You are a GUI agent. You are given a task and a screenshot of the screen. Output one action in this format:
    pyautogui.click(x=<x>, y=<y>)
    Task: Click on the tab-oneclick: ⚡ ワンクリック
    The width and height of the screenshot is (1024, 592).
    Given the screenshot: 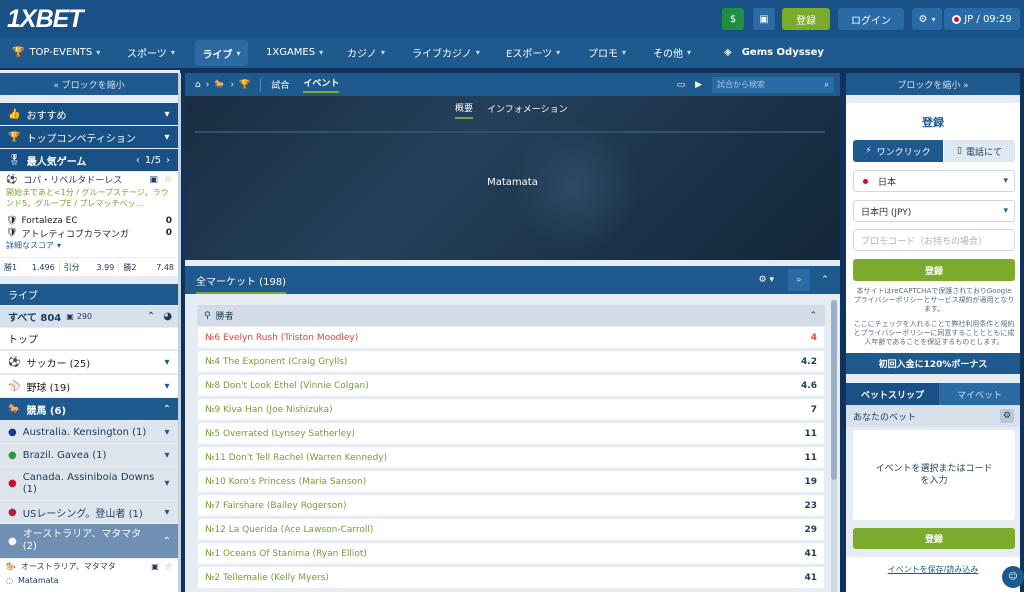 What is the action you would take?
    pyautogui.click(x=898, y=151)
    